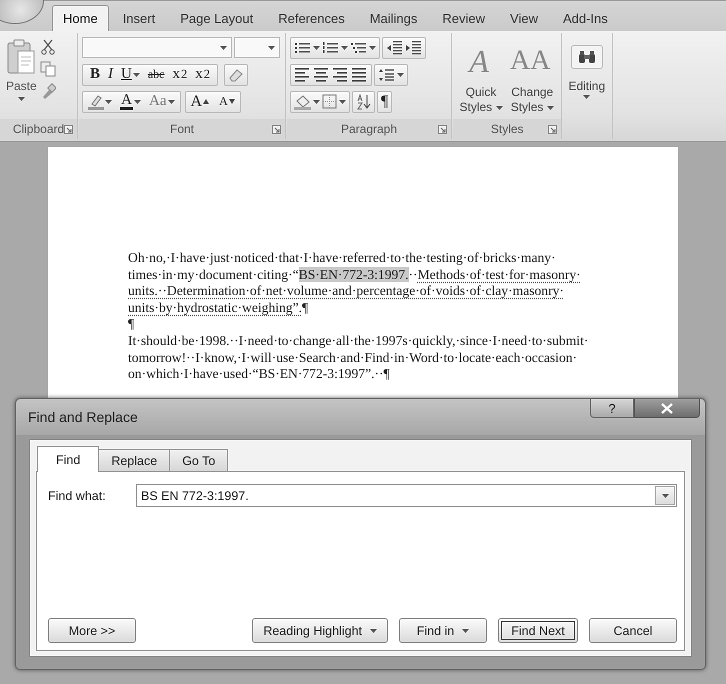 This screenshot has height=684, width=726. I want to click on dialog-button: Cancel, so click(633, 630).